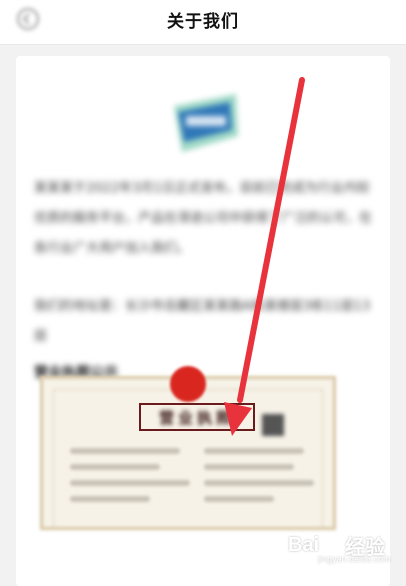 The width and height of the screenshot is (406, 586). Describe the element at coordinates (202, 321) in the screenshot. I see `address-paragraph: 我们的地址是：长沙市岳麓区某某路A栋某楼层3栋11层13层` at that location.